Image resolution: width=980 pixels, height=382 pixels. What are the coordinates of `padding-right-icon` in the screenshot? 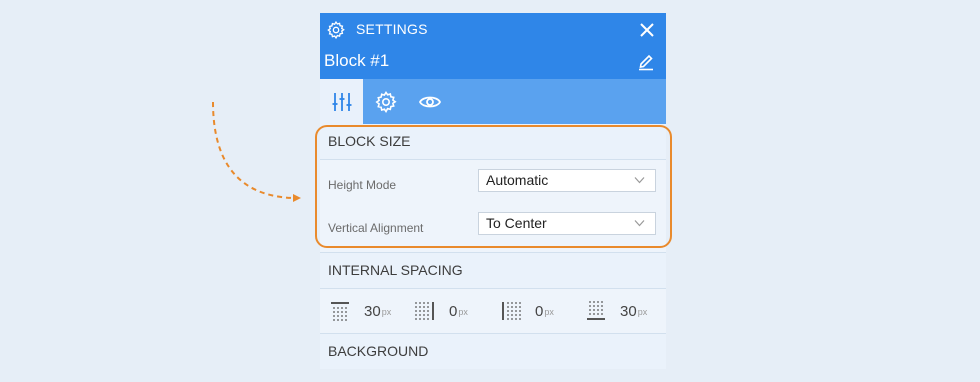 It's located at (424, 311).